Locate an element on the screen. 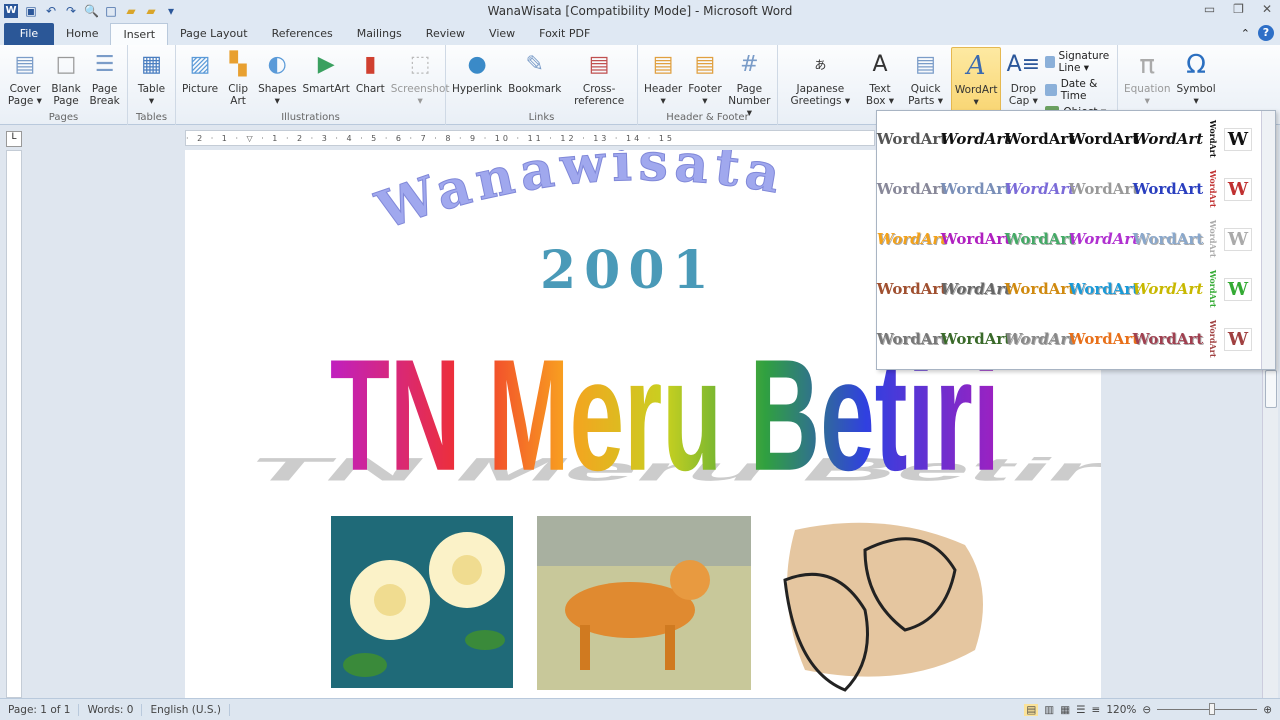 The image size is (1280, 720). language: English (U.S.) is located at coordinates (186, 709).